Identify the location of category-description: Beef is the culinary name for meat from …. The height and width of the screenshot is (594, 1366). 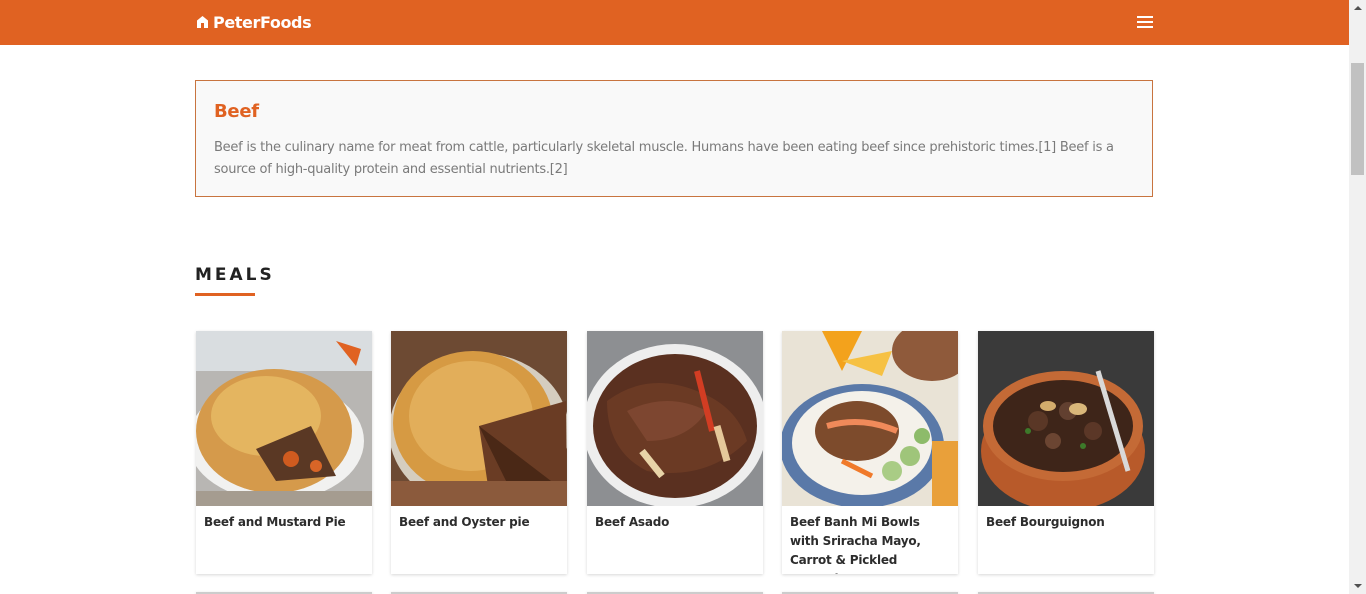
(664, 158).